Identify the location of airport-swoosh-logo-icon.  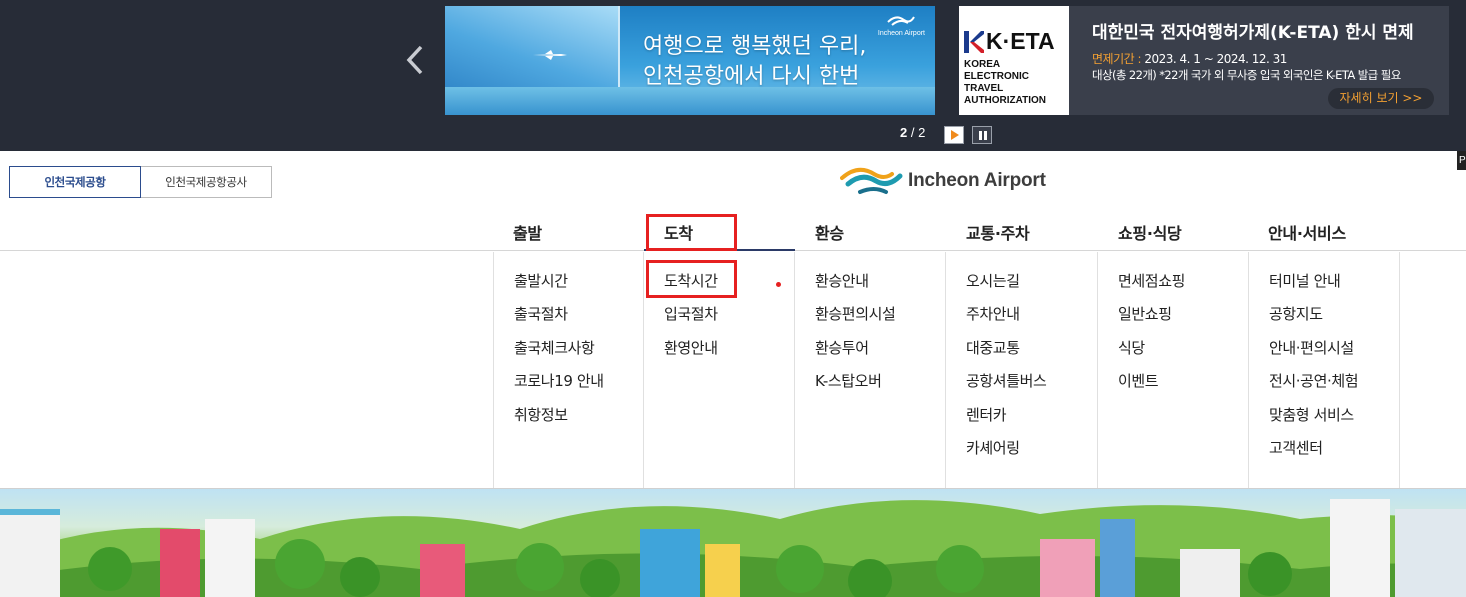
(871, 180).